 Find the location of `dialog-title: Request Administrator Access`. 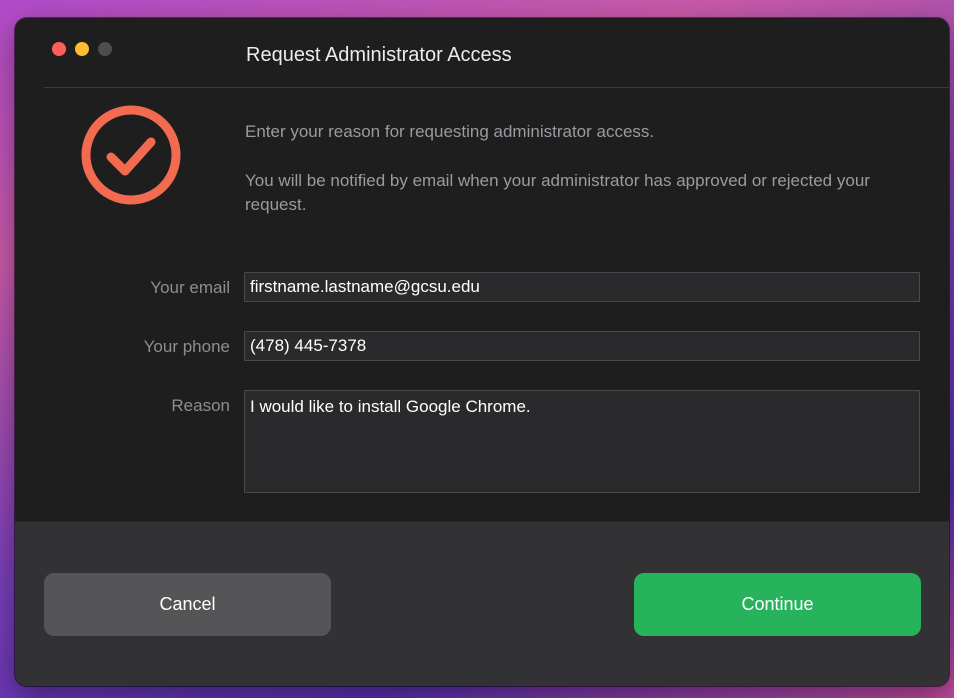

dialog-title: Request Administrator Access is located at coordinates (379, 55).